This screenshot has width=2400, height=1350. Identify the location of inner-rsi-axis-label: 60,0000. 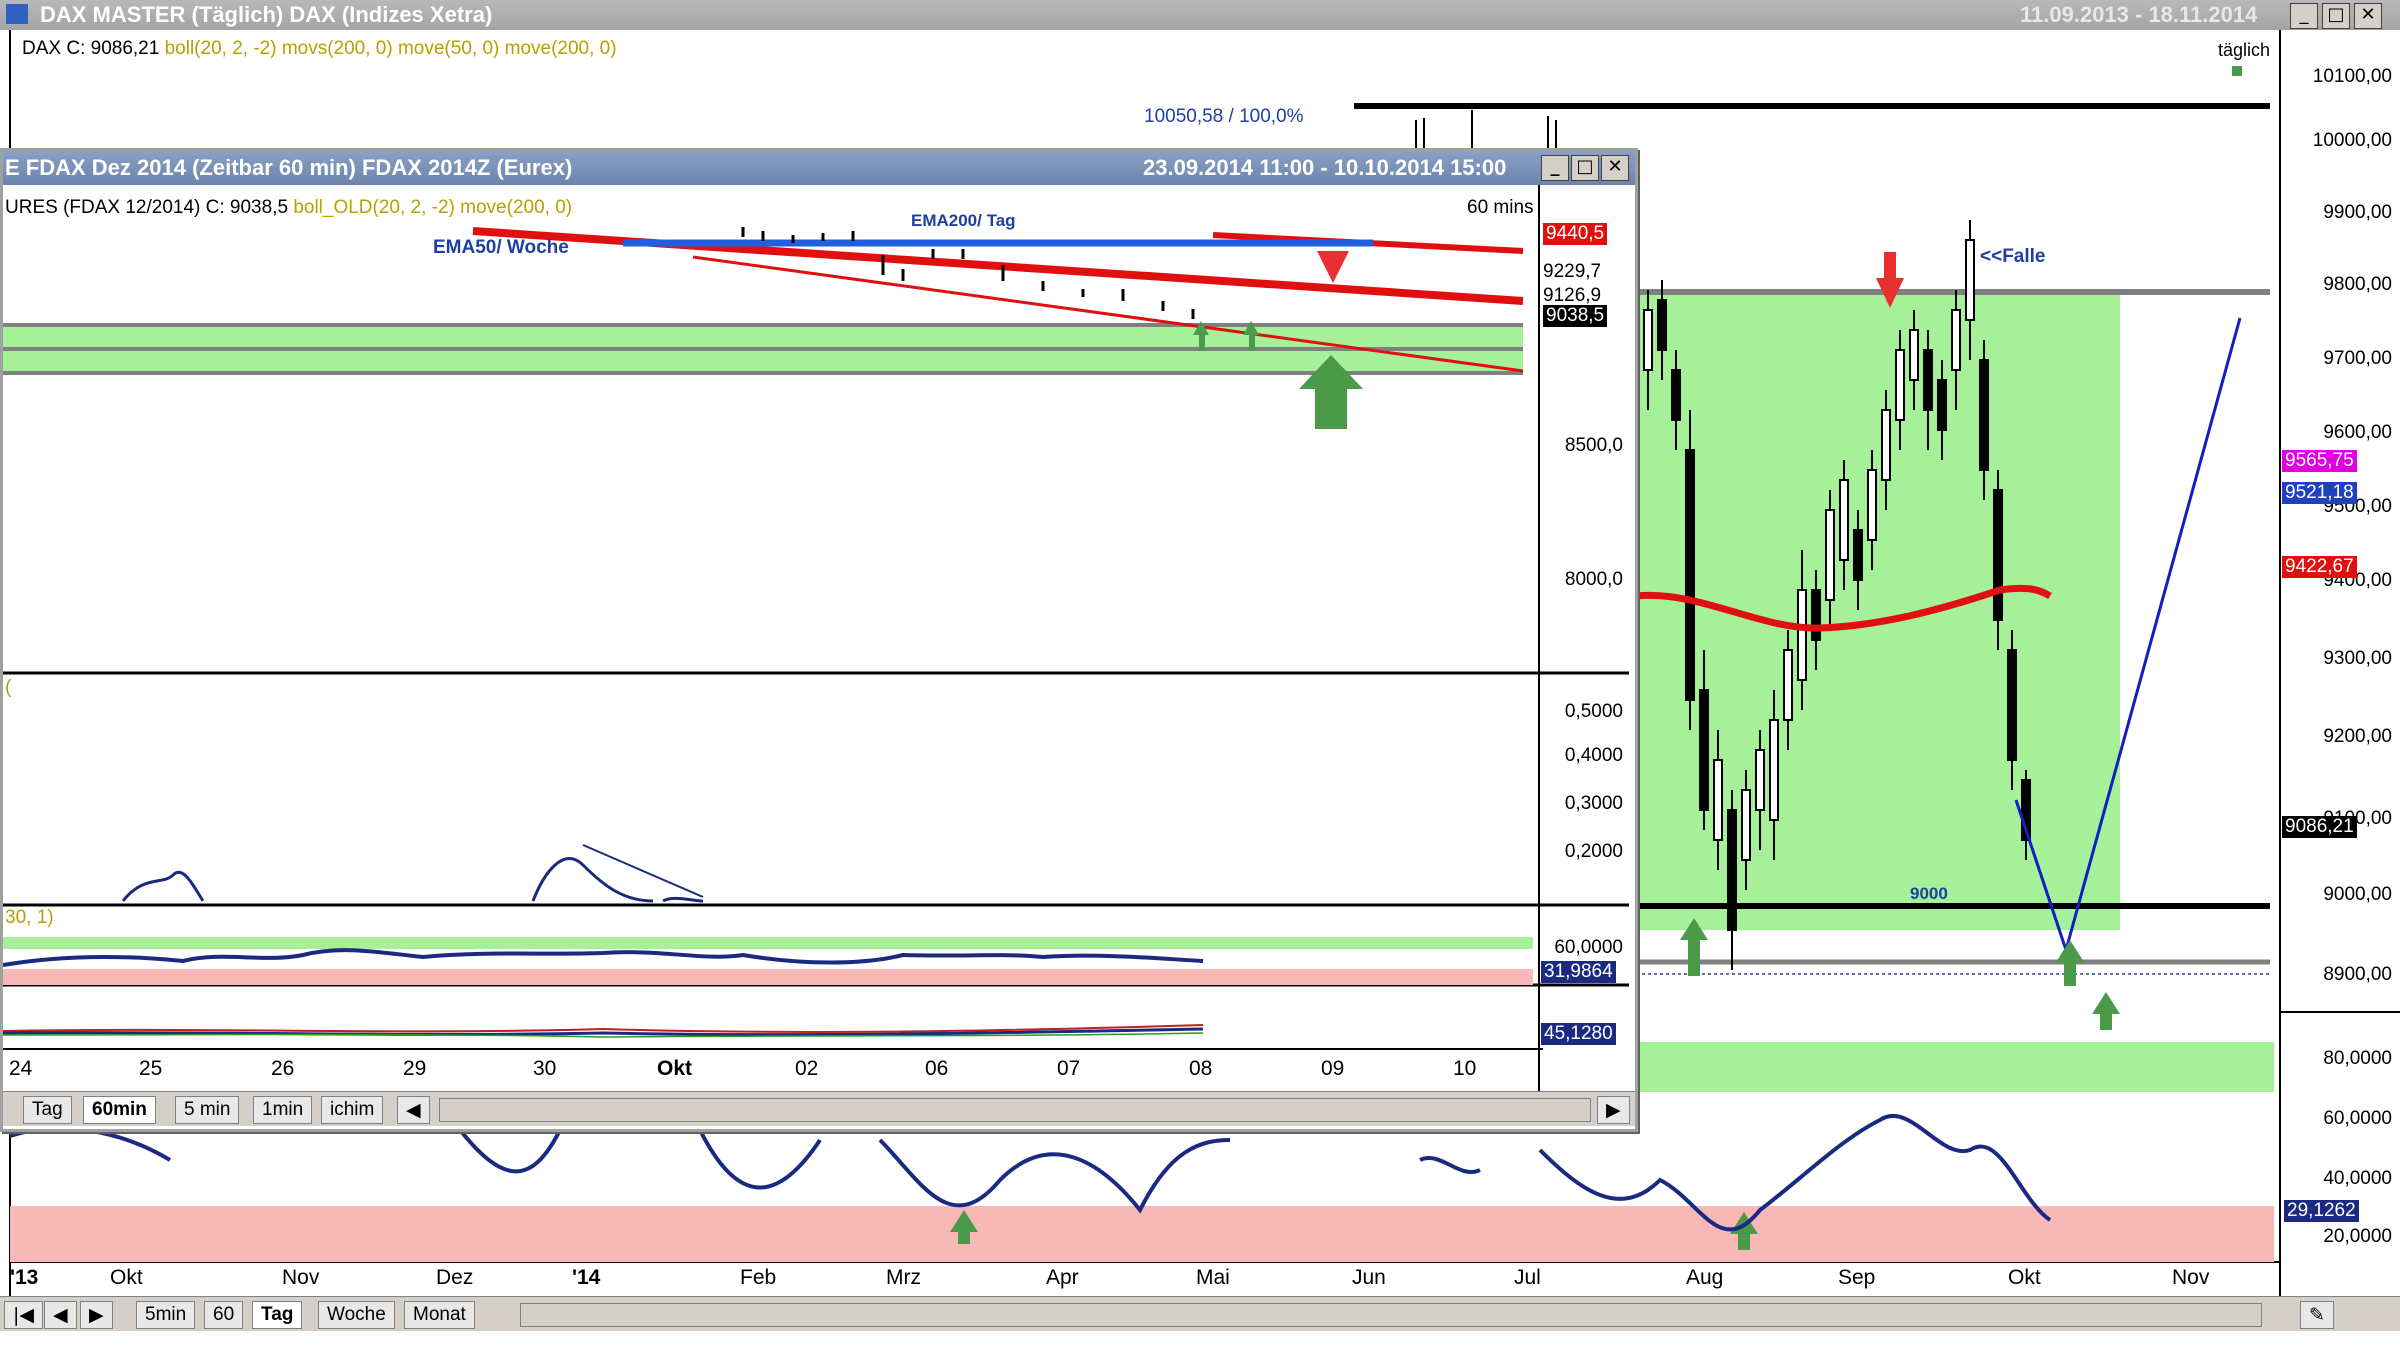
(1588, 947).